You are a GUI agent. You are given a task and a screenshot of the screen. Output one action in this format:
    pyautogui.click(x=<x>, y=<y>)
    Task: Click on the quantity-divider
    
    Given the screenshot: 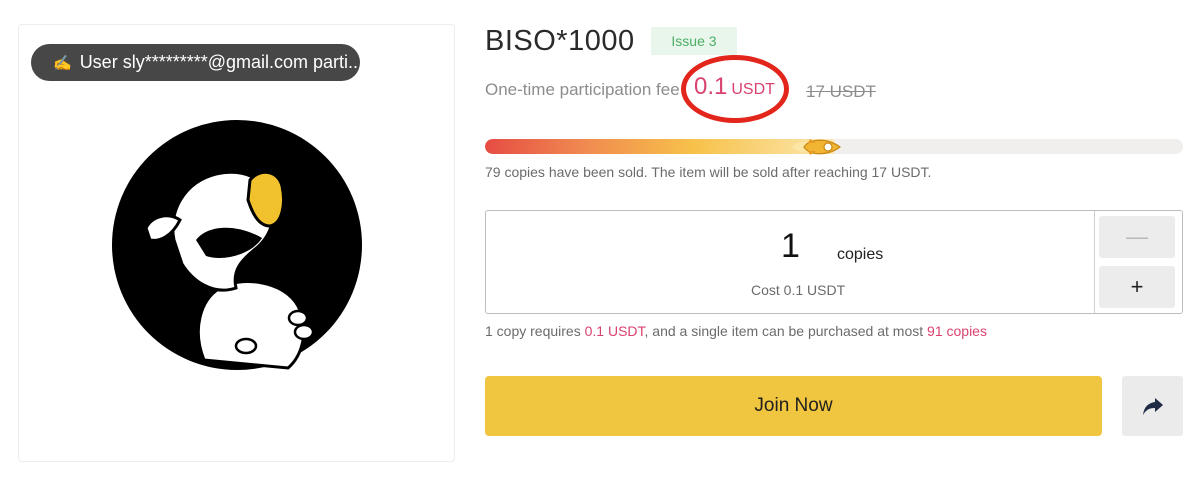 What is the action you would take?
    pyautogui.click(x=1094, y=262)
    